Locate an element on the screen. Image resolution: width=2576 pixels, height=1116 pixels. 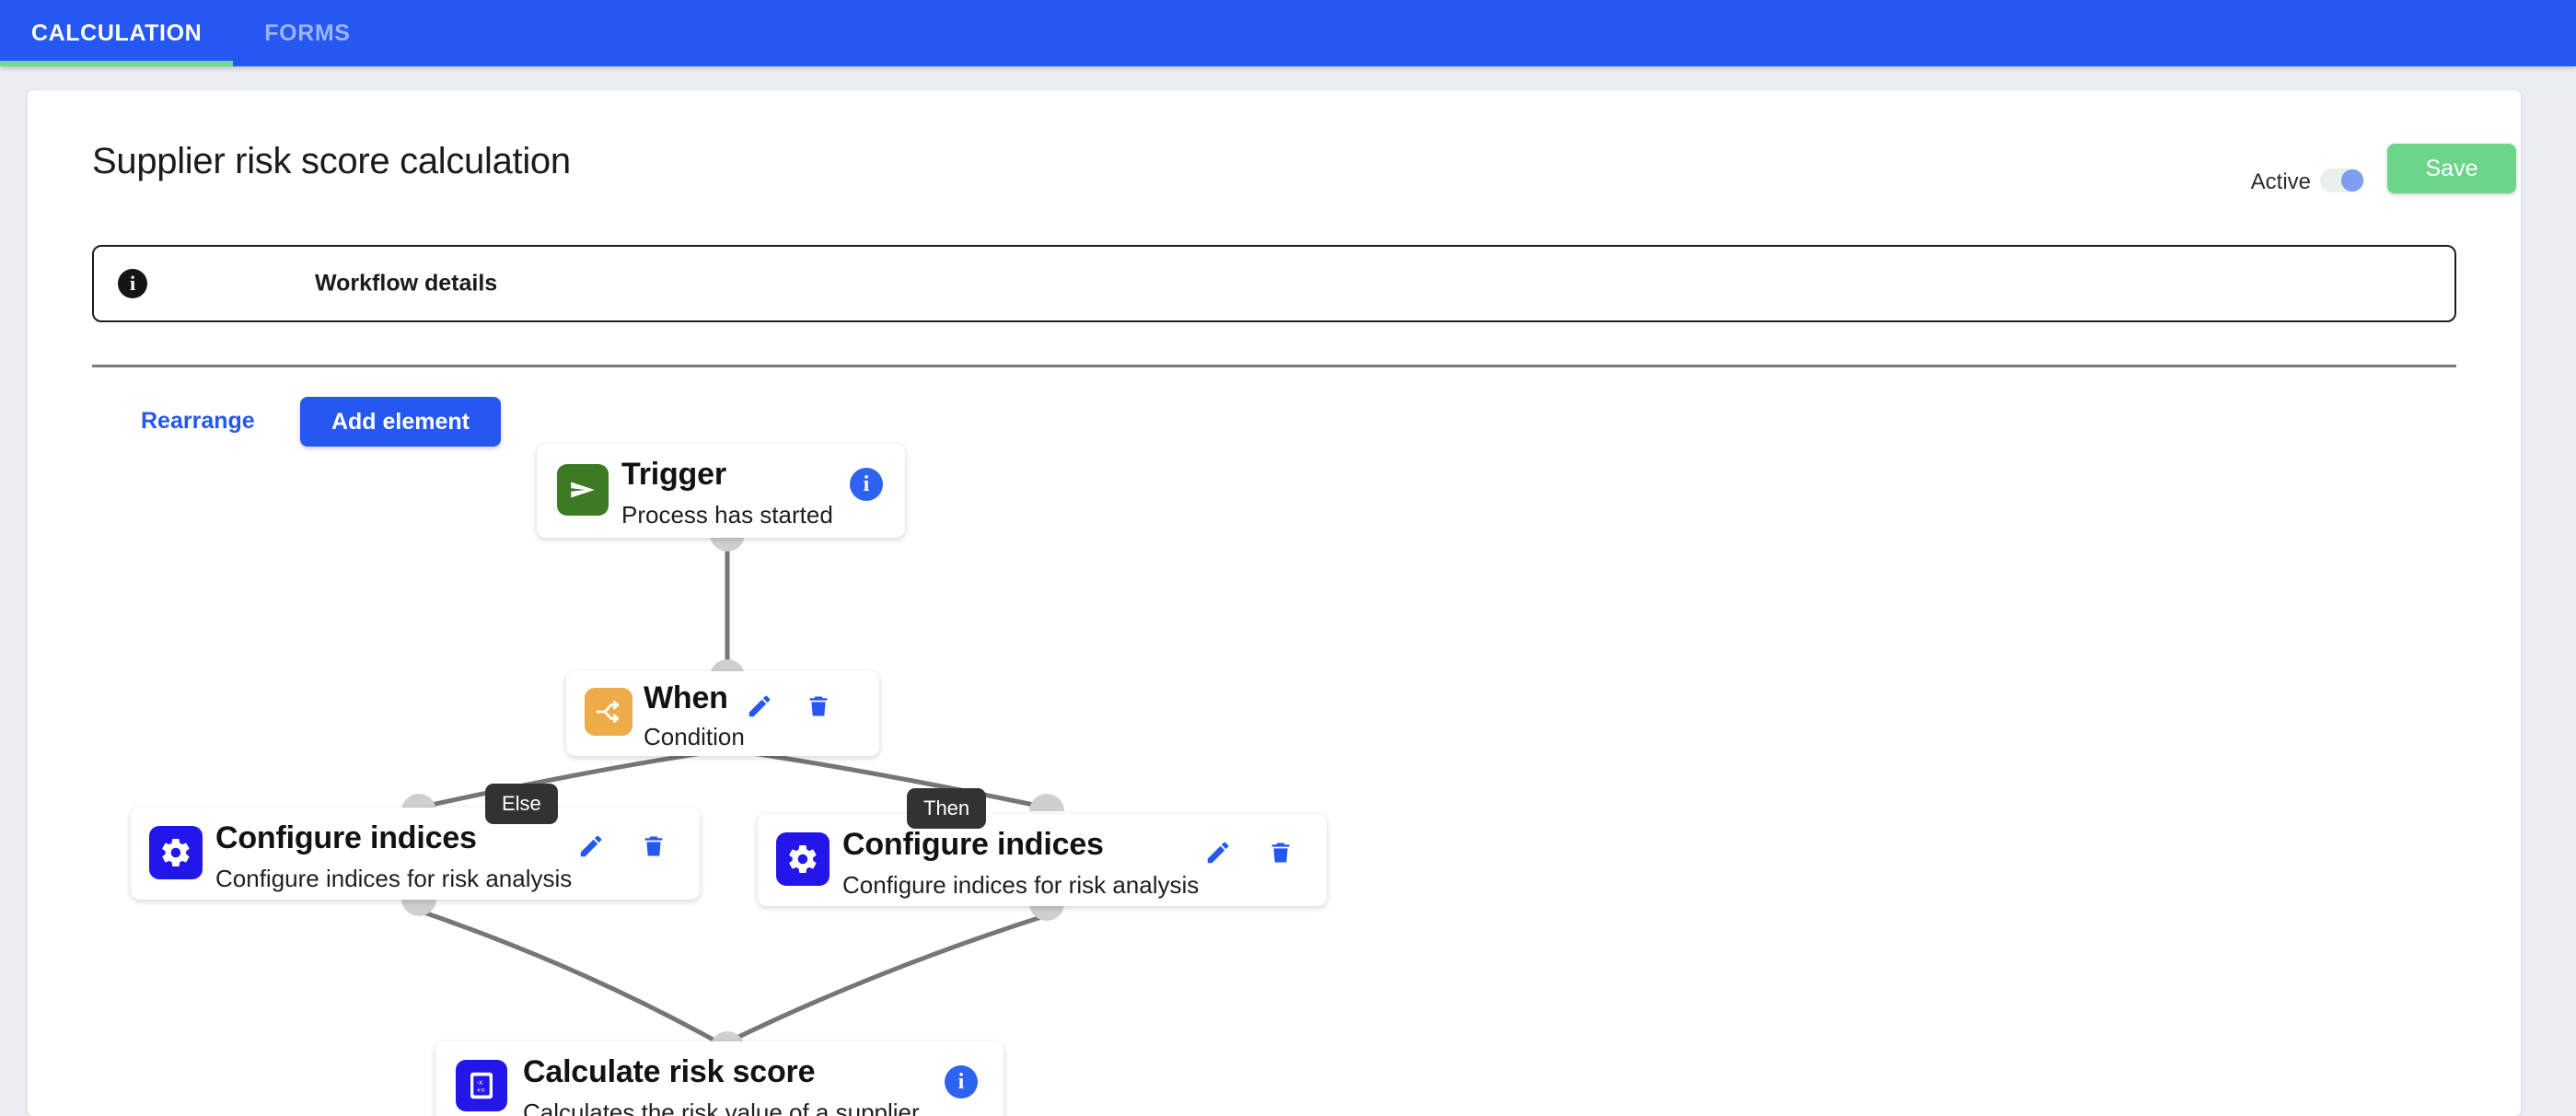
node-configure-indices-else-title: Configure indices is located at coordinates (346, 837).